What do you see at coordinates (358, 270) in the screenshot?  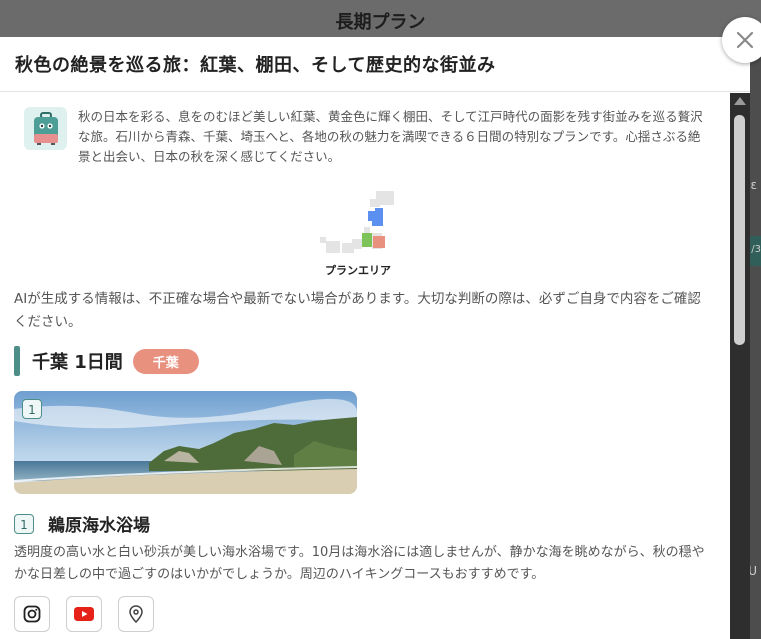 I see `plan-area-label: プランエリア` at bounding box center [358, 270].